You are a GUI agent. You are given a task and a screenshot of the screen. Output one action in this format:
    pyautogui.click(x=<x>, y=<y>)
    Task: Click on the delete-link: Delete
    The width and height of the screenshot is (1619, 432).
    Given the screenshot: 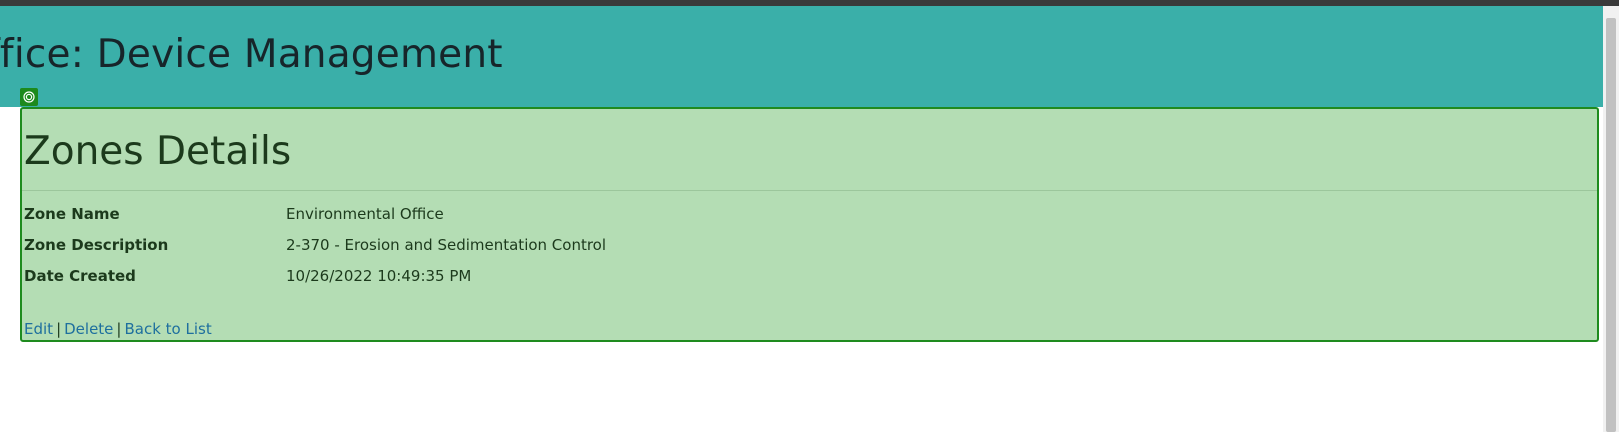 What is the action you would take?
    pyautogui.click(x=88, y=329)
    